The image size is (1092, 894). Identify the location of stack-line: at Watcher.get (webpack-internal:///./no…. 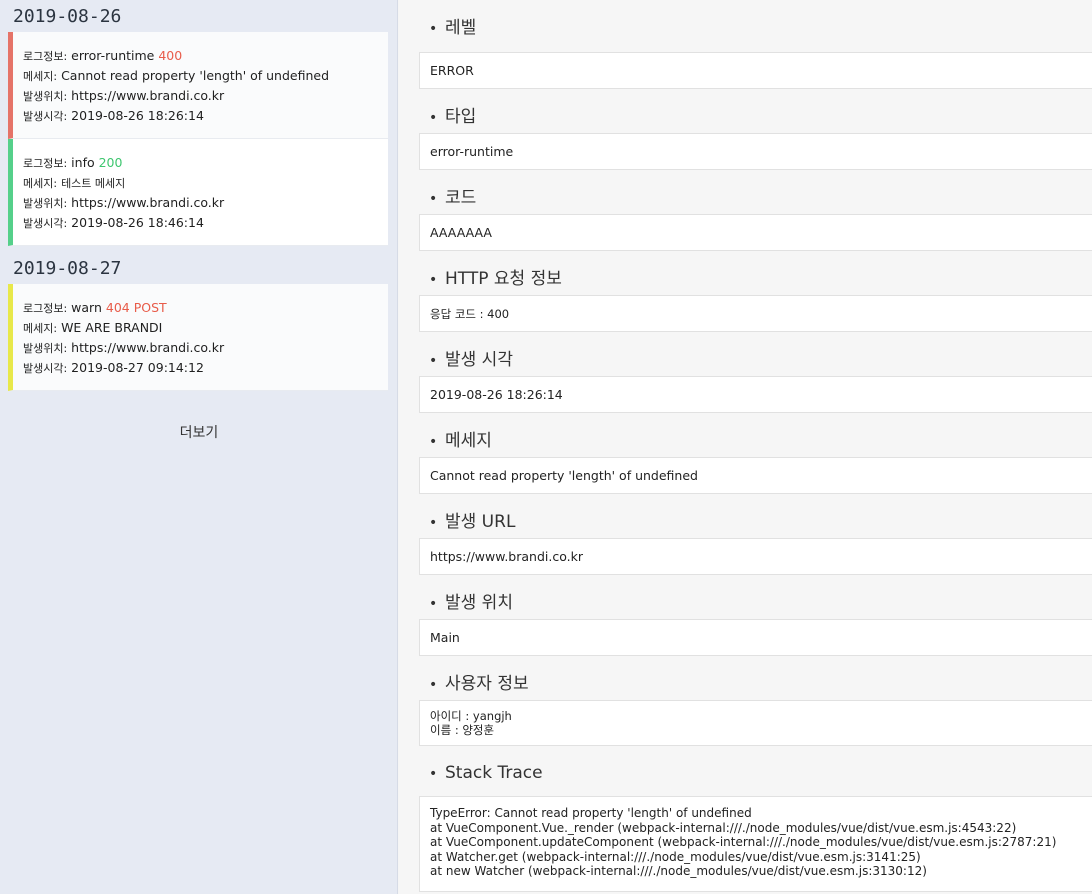
(675, 856).